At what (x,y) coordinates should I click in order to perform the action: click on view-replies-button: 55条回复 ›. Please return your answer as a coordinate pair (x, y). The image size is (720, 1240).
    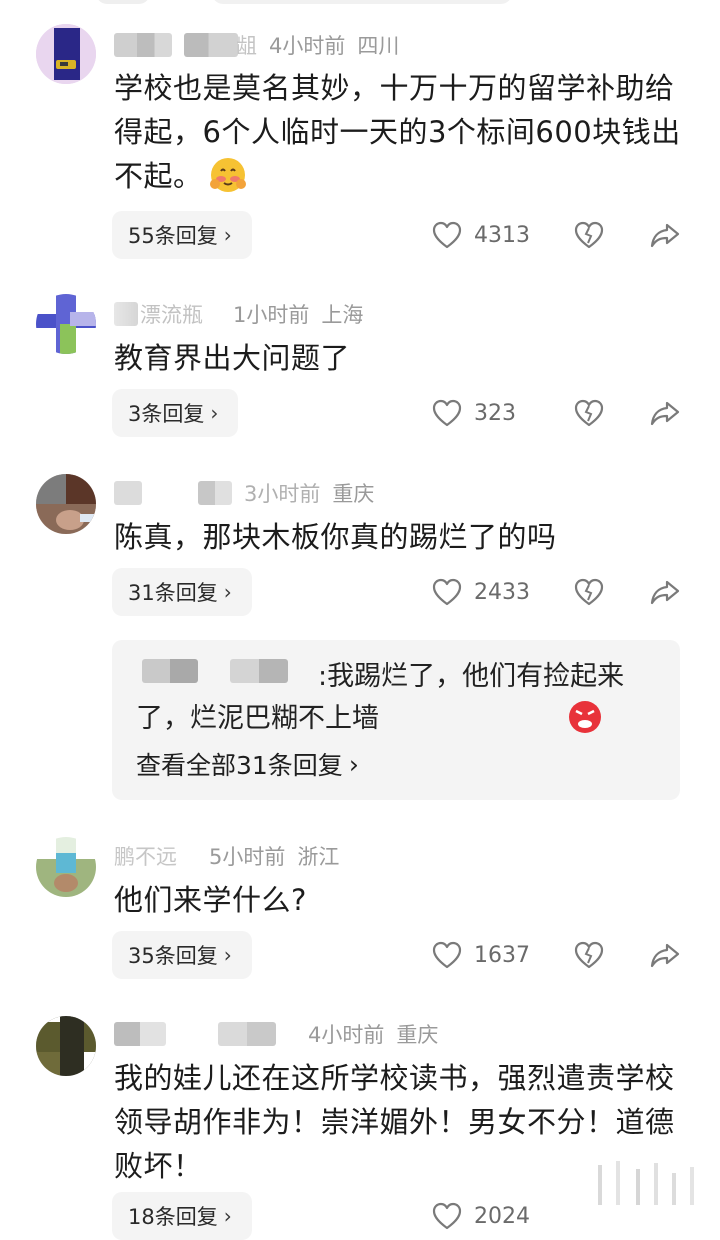
    Looking at the image, I should click on (182, 235).